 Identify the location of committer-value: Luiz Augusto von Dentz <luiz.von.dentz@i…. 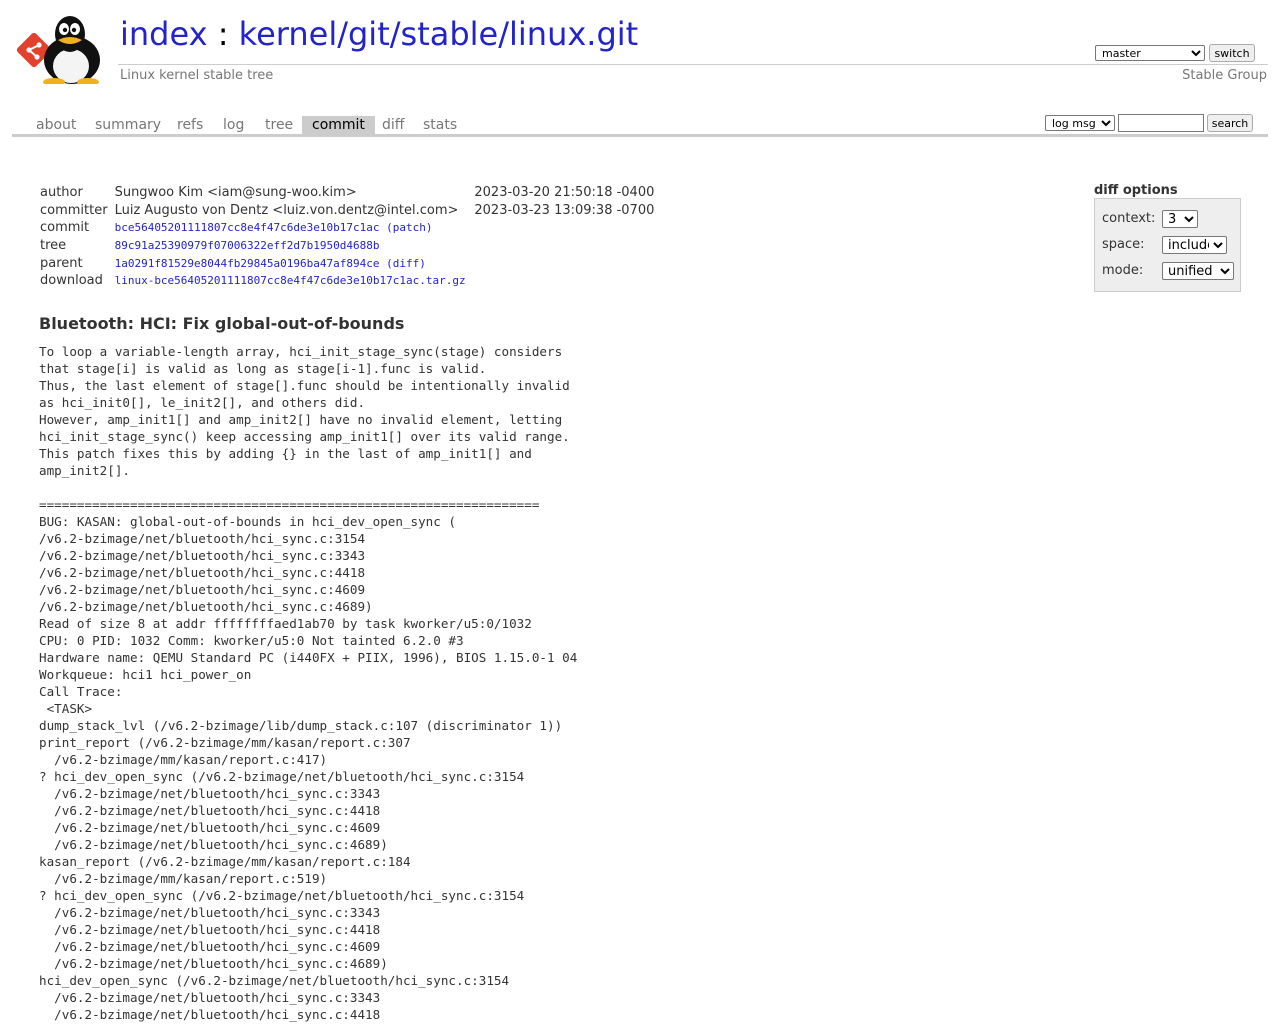
(286, 210).